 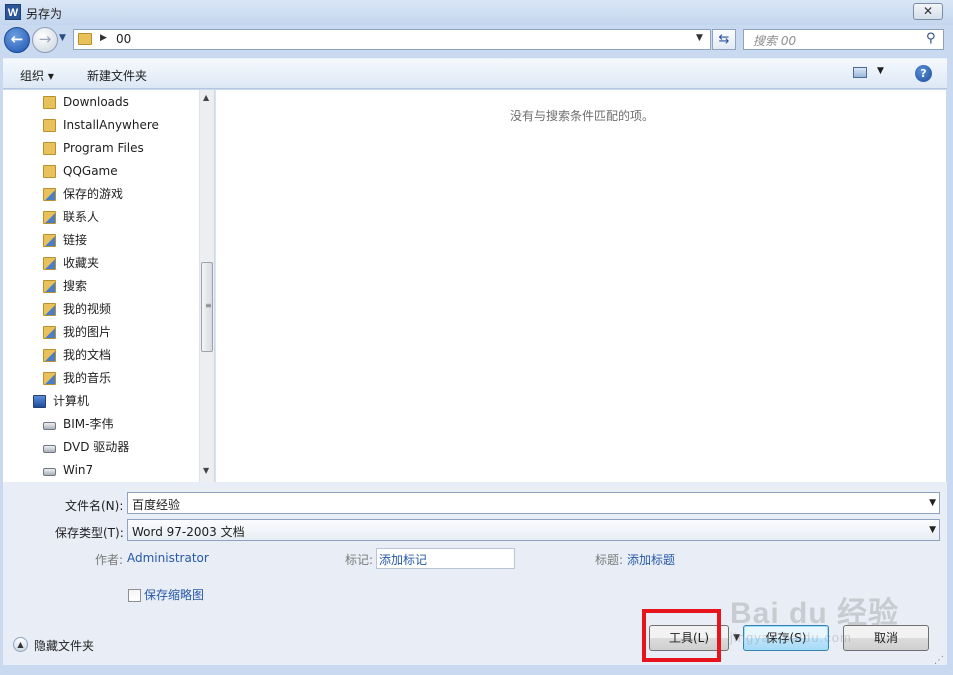 What do you see at coordinates (62, 38) in the screenshot?
I see `history-dropdown-icon: ▼` at bounding box center [62, 38].